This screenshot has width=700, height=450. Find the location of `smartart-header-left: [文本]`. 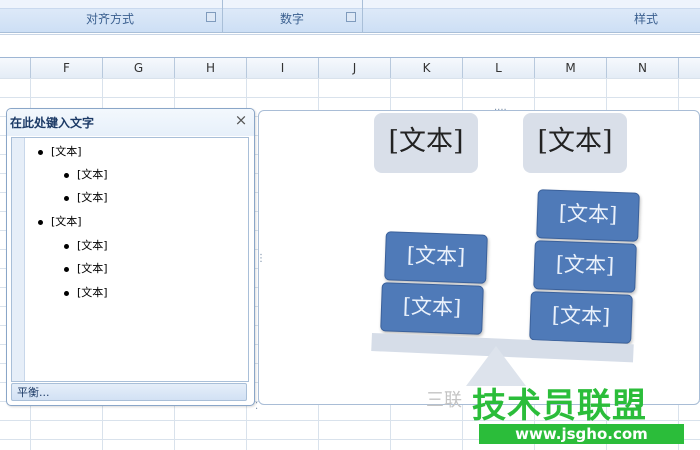

smartart-header-left: [文本] is located at coordinates (426, 143).